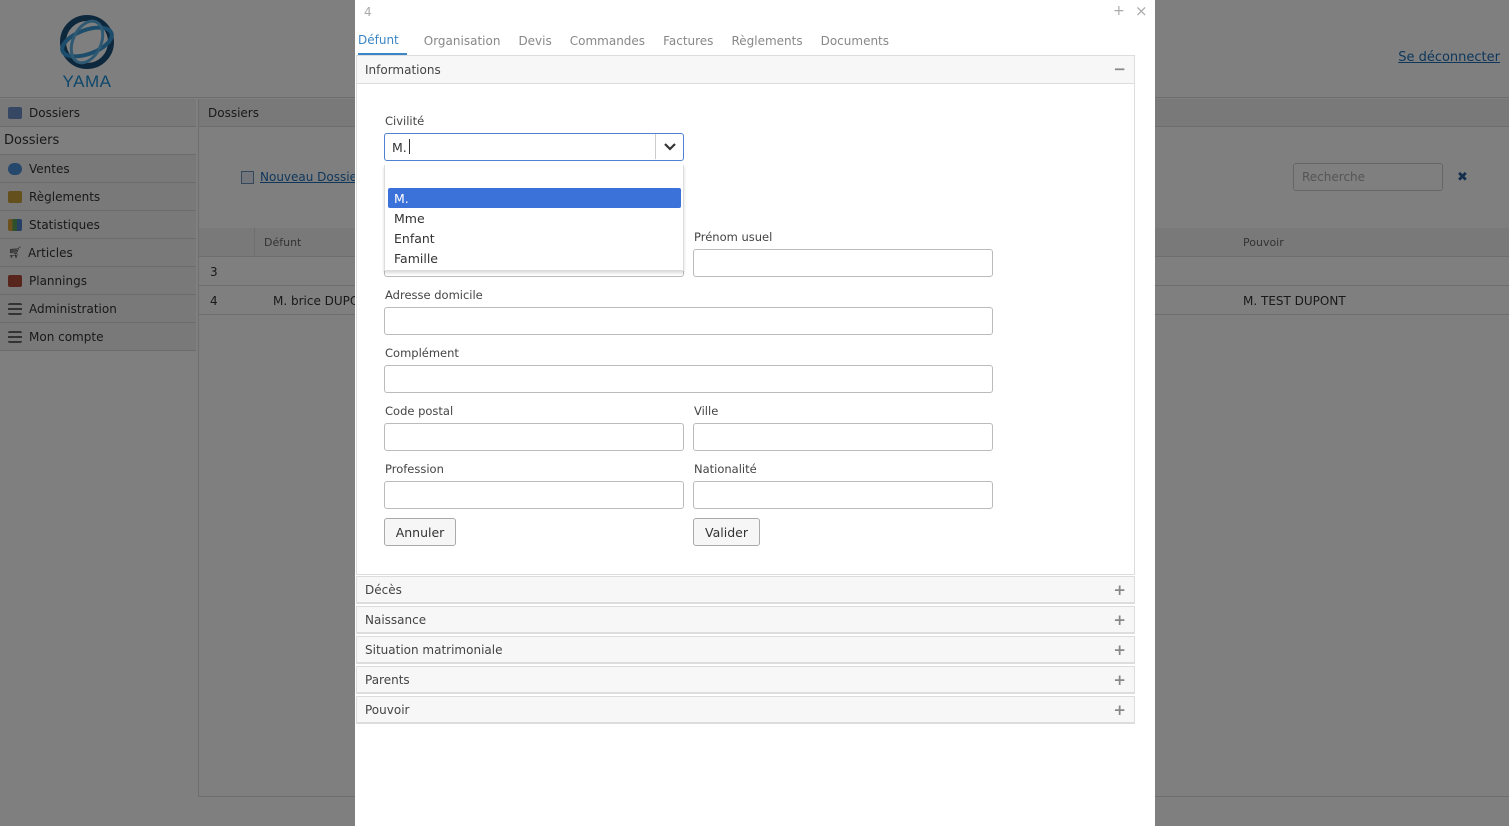 The width and height of the screenshot is (1509, 826). What do you see at coordinates (534, 40) in the screenshot?
I see `tab-devis: Devis` at bounding box center [534, 40].